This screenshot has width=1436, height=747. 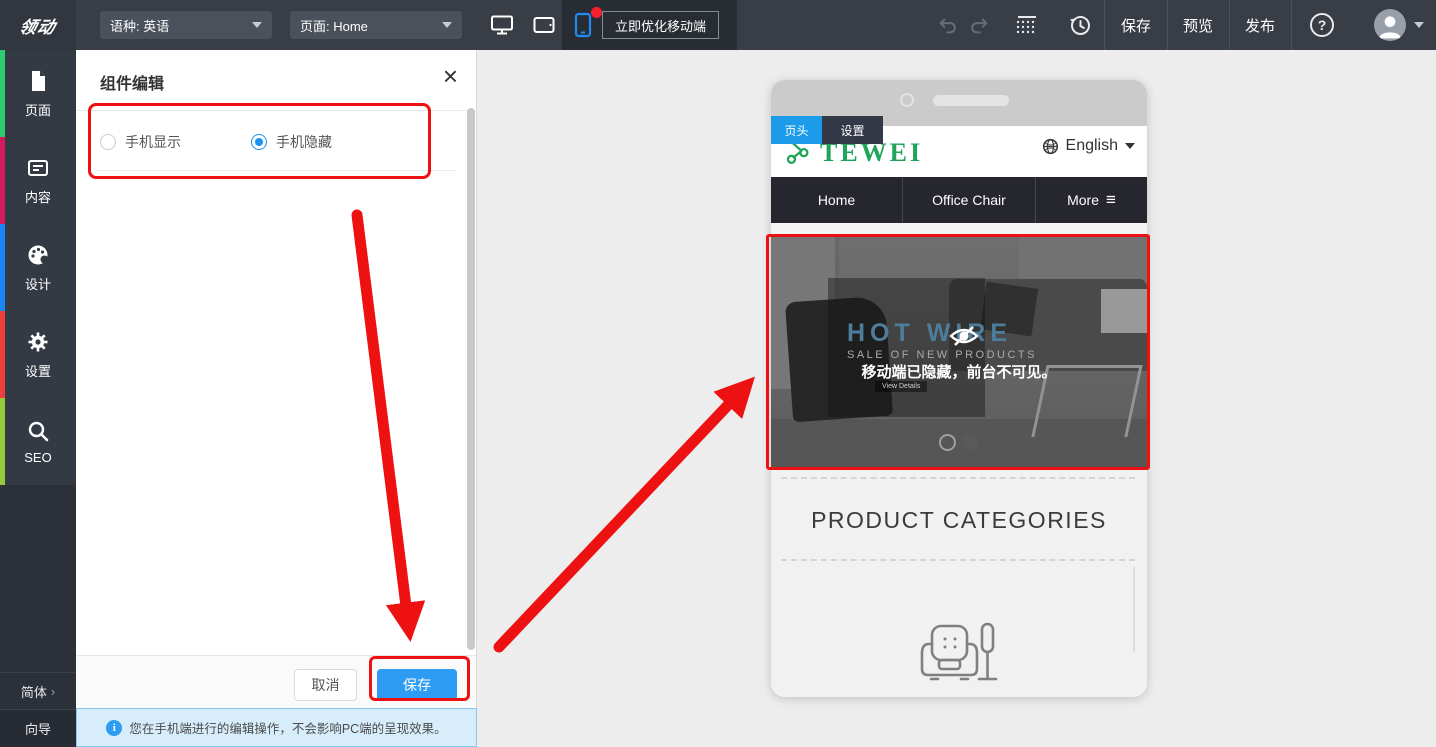 I want to click on radio-unselected-icon, so click(x=108, y=142).